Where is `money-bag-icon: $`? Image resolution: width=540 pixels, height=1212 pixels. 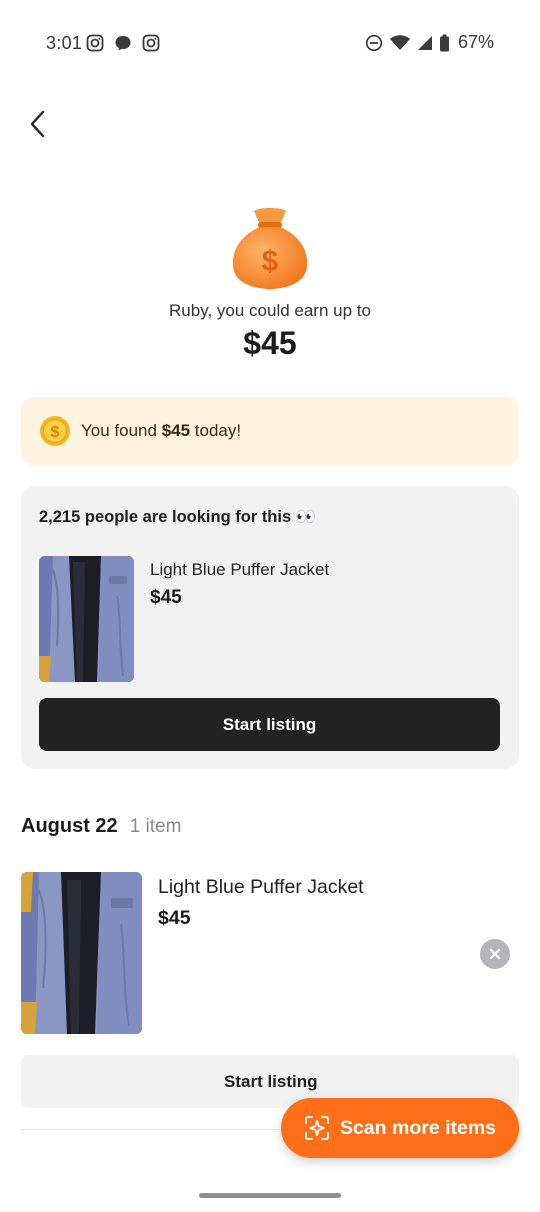 money-bag-icon: $ is located at coordinates (270, 248).